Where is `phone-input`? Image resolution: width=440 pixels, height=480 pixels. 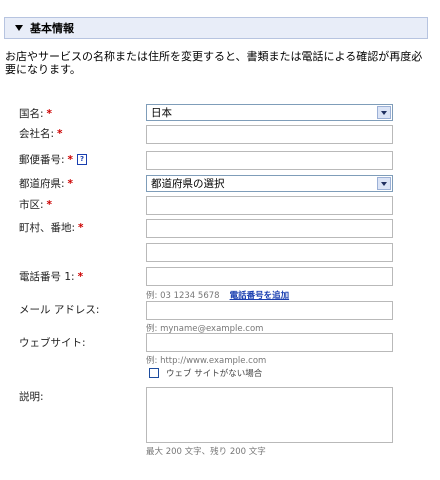
phone-input is located at coordinates (269, 276).